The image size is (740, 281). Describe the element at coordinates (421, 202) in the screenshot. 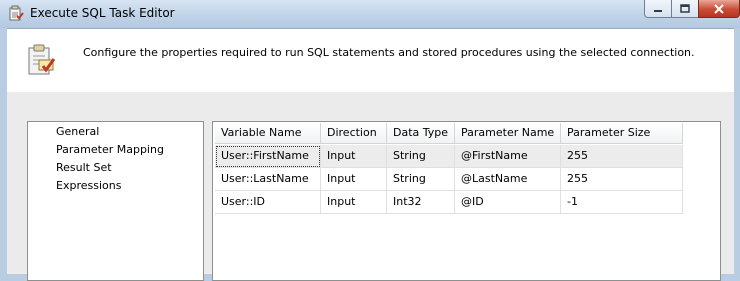

I see `data-type-cell: Int32` at that location.